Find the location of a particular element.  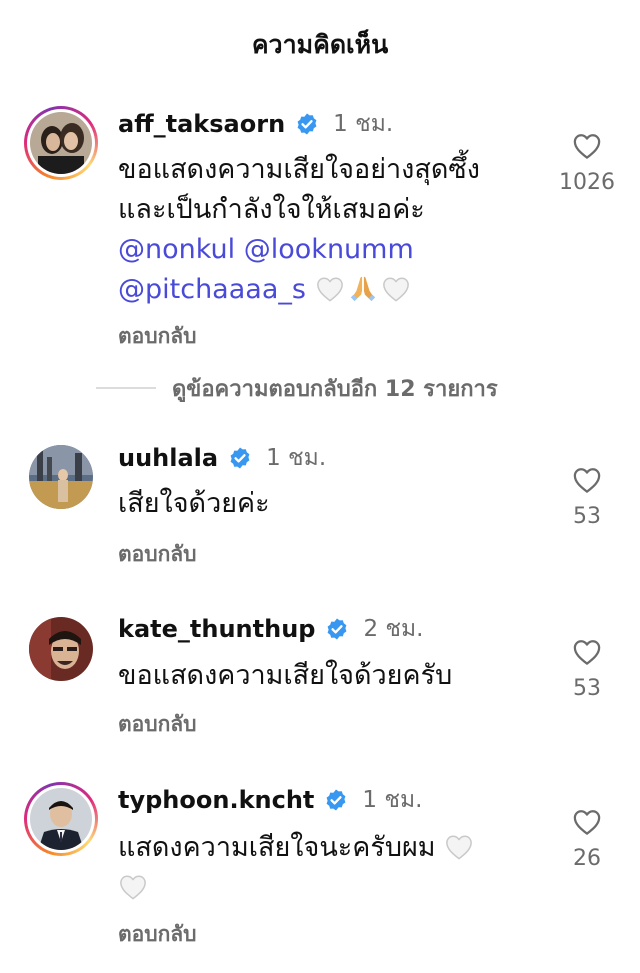

username: kate_thunthup is located at coordinates (216, 629).